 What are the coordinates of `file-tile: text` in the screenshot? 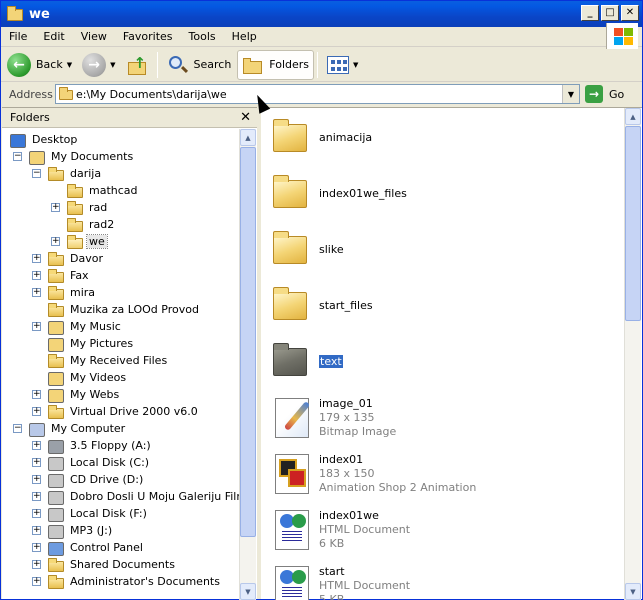 It's located at (439, 361).